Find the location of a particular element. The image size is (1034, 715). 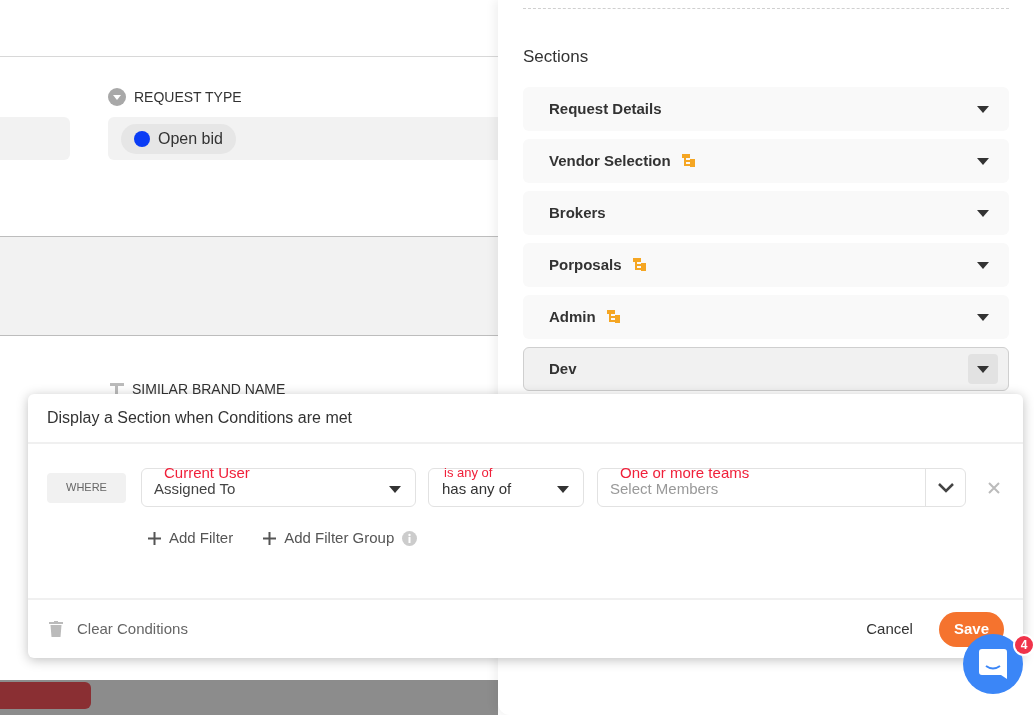

section-item: Porposals is located at coordinates (766, 265).